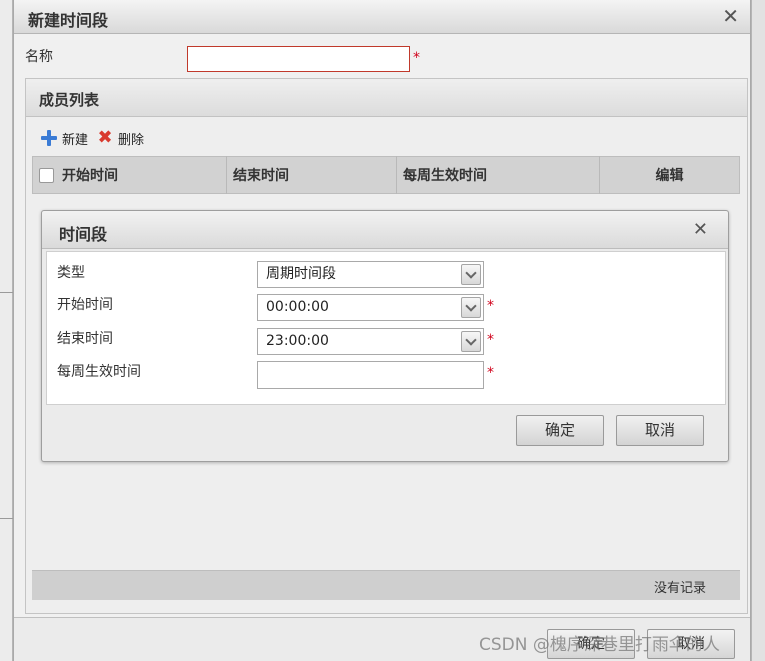 The image size is (765, 661). I want to click on start-time-value: 00:00:00, so click(297, 307).